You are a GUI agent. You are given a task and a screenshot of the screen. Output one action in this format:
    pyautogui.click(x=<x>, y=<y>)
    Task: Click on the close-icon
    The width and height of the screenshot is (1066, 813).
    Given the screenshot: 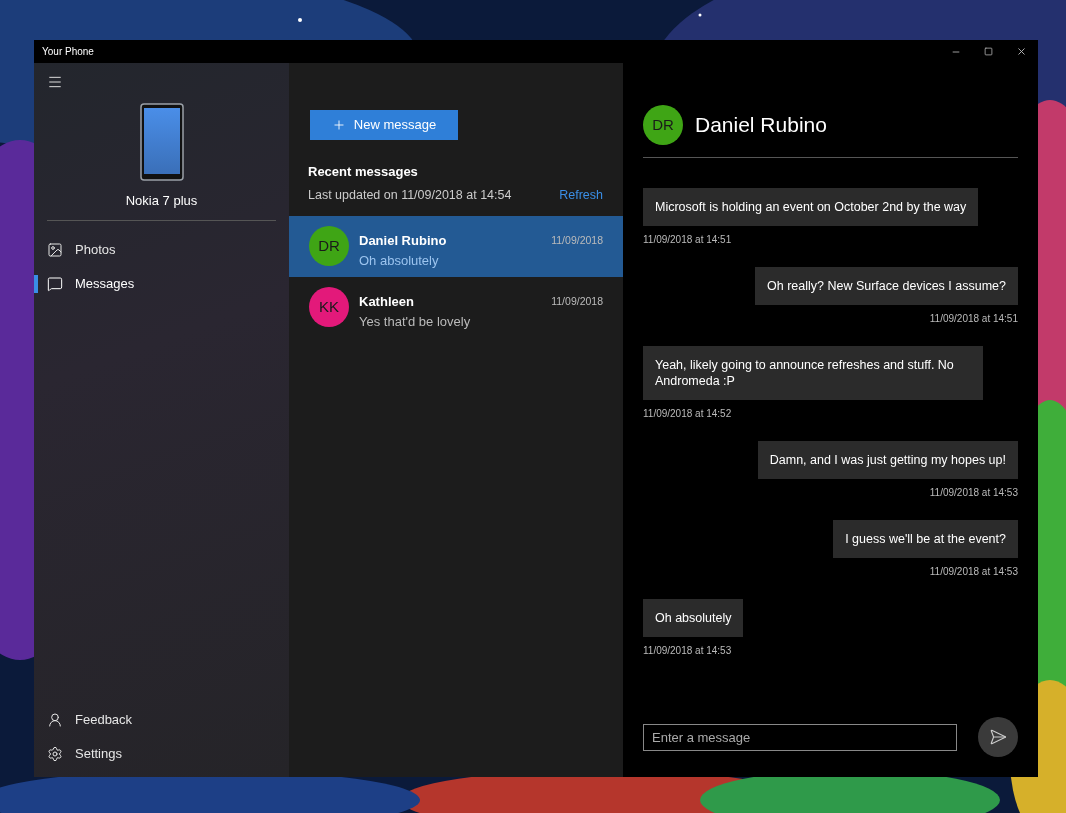 What is the action you would take?
    pyautogui.click(x=1021, y=51)
    